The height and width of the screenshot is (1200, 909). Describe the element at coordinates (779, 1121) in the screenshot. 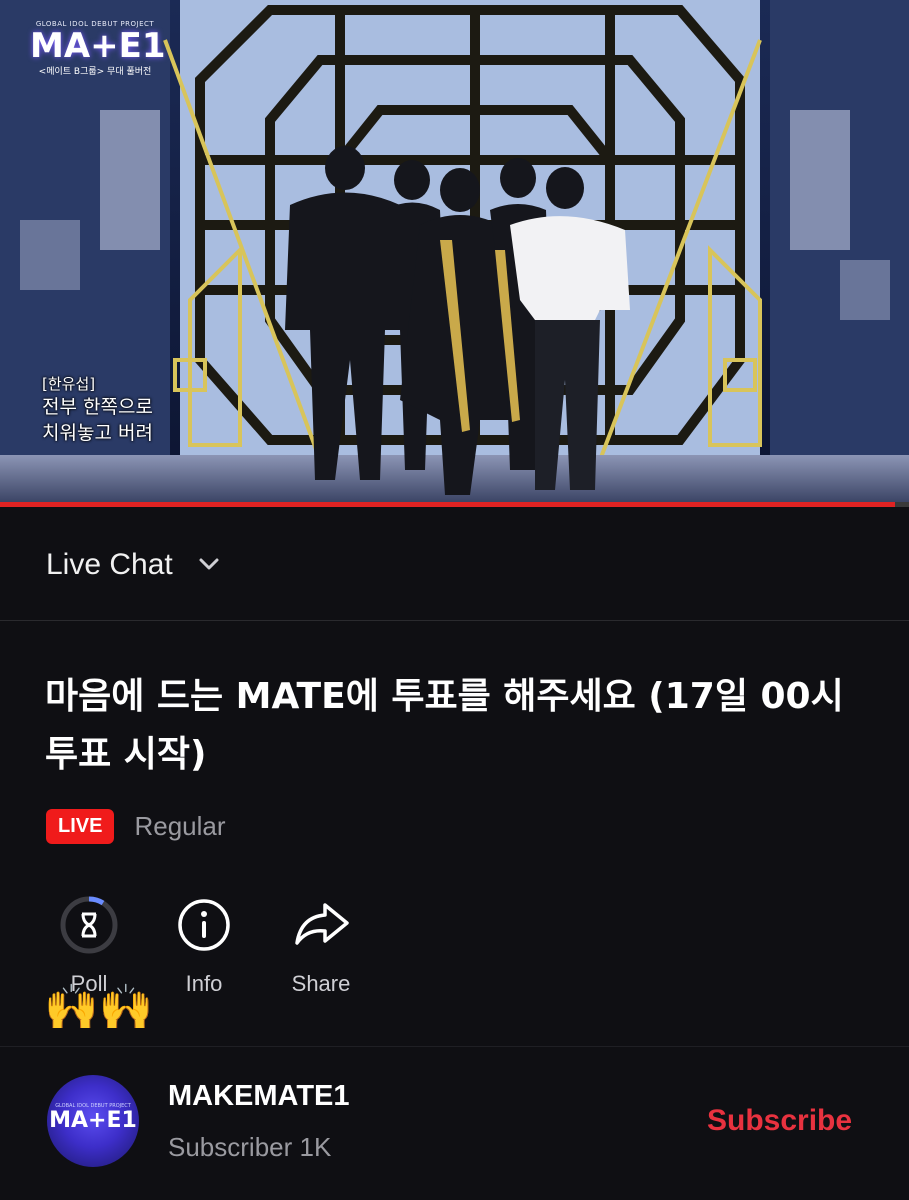

I see `subscribe-button: Subscribe` at that location.